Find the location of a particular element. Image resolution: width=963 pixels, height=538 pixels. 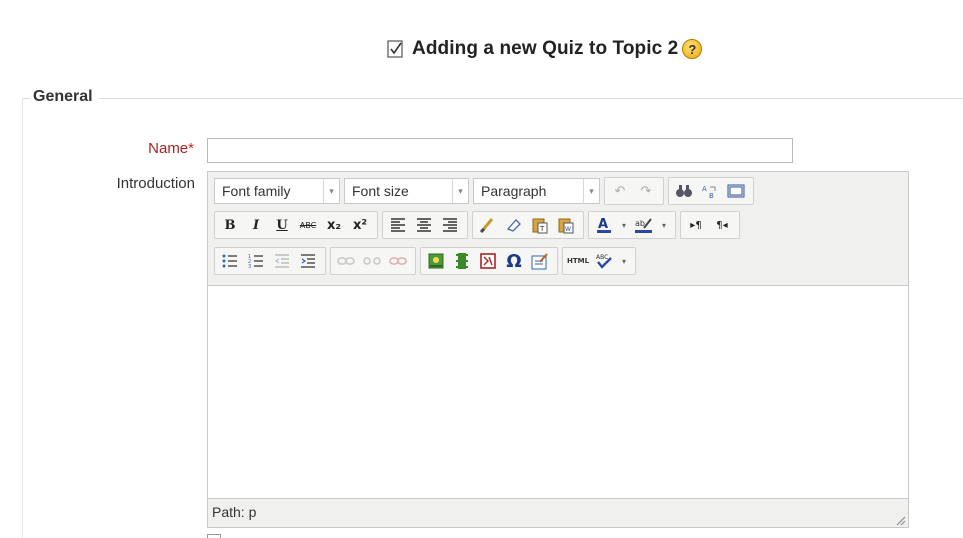

ltr-icon: ▸¶ is located at coordinates (696, 225).